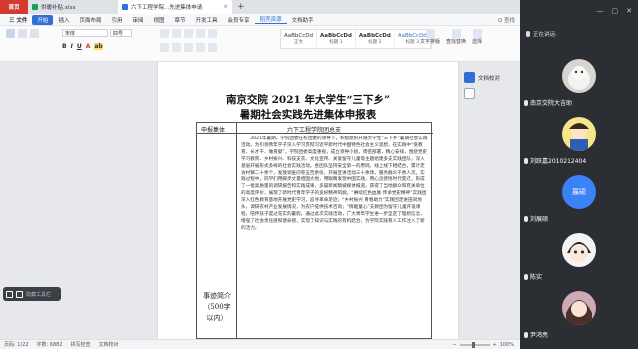  What do you see at coordinates (260, 344) in the screenshot?
I see `status-bar: 页码: 1/22 字数: 6882 拼写检查 文档校对 − + 100%` at bounding box center [260, 344].